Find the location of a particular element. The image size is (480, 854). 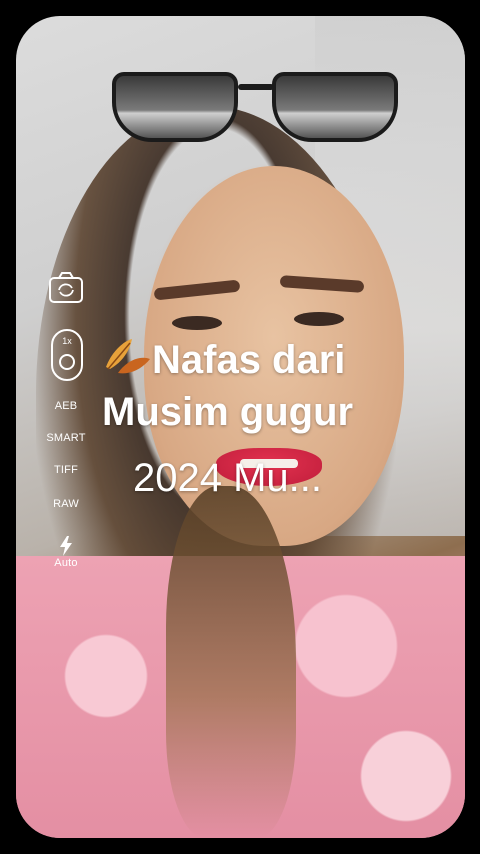

zoom-lens-icon is located at coordinates (67, 362).